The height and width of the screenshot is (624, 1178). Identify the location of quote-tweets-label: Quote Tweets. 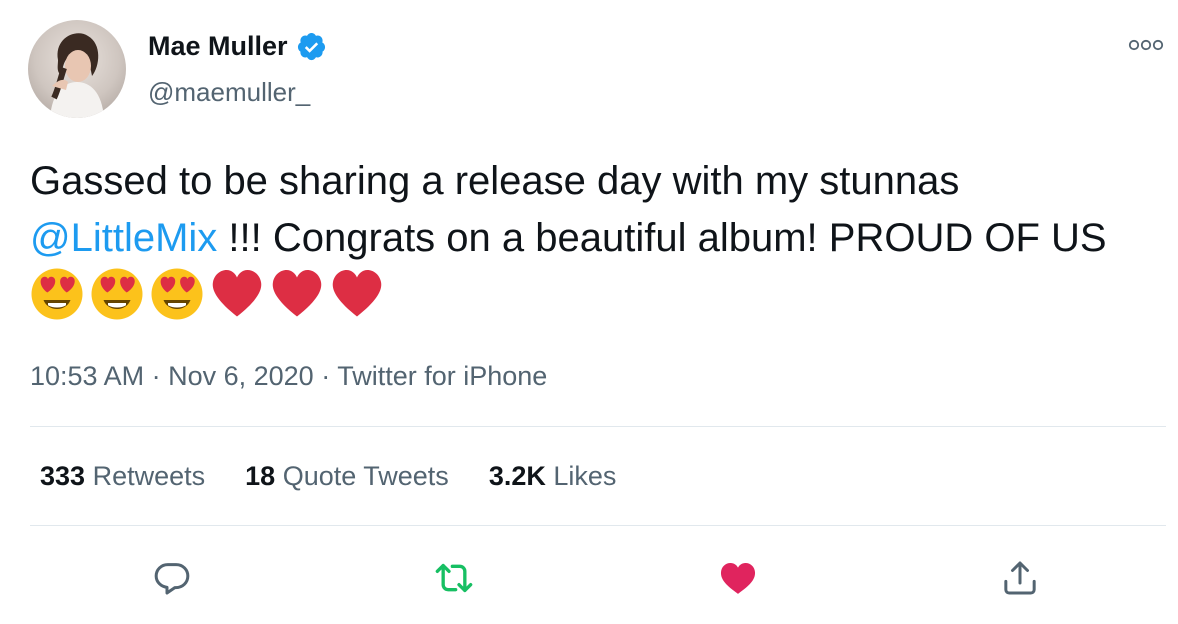
(365, 476).